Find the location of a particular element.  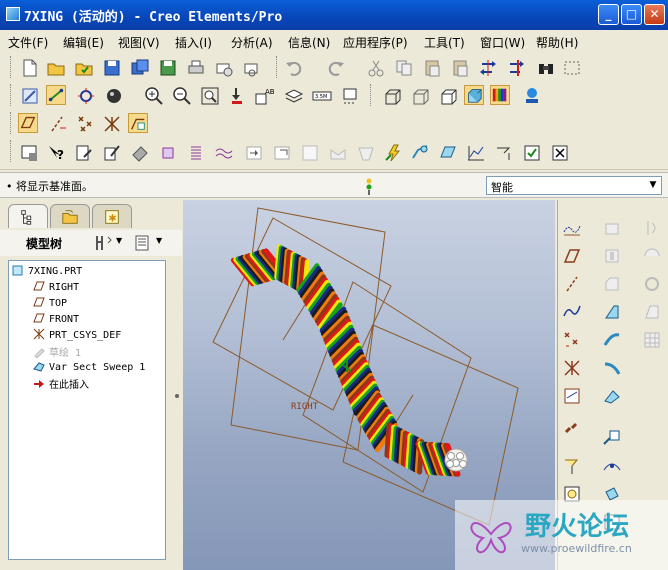

zoom-in-icon is located at coordinates (154, 96).